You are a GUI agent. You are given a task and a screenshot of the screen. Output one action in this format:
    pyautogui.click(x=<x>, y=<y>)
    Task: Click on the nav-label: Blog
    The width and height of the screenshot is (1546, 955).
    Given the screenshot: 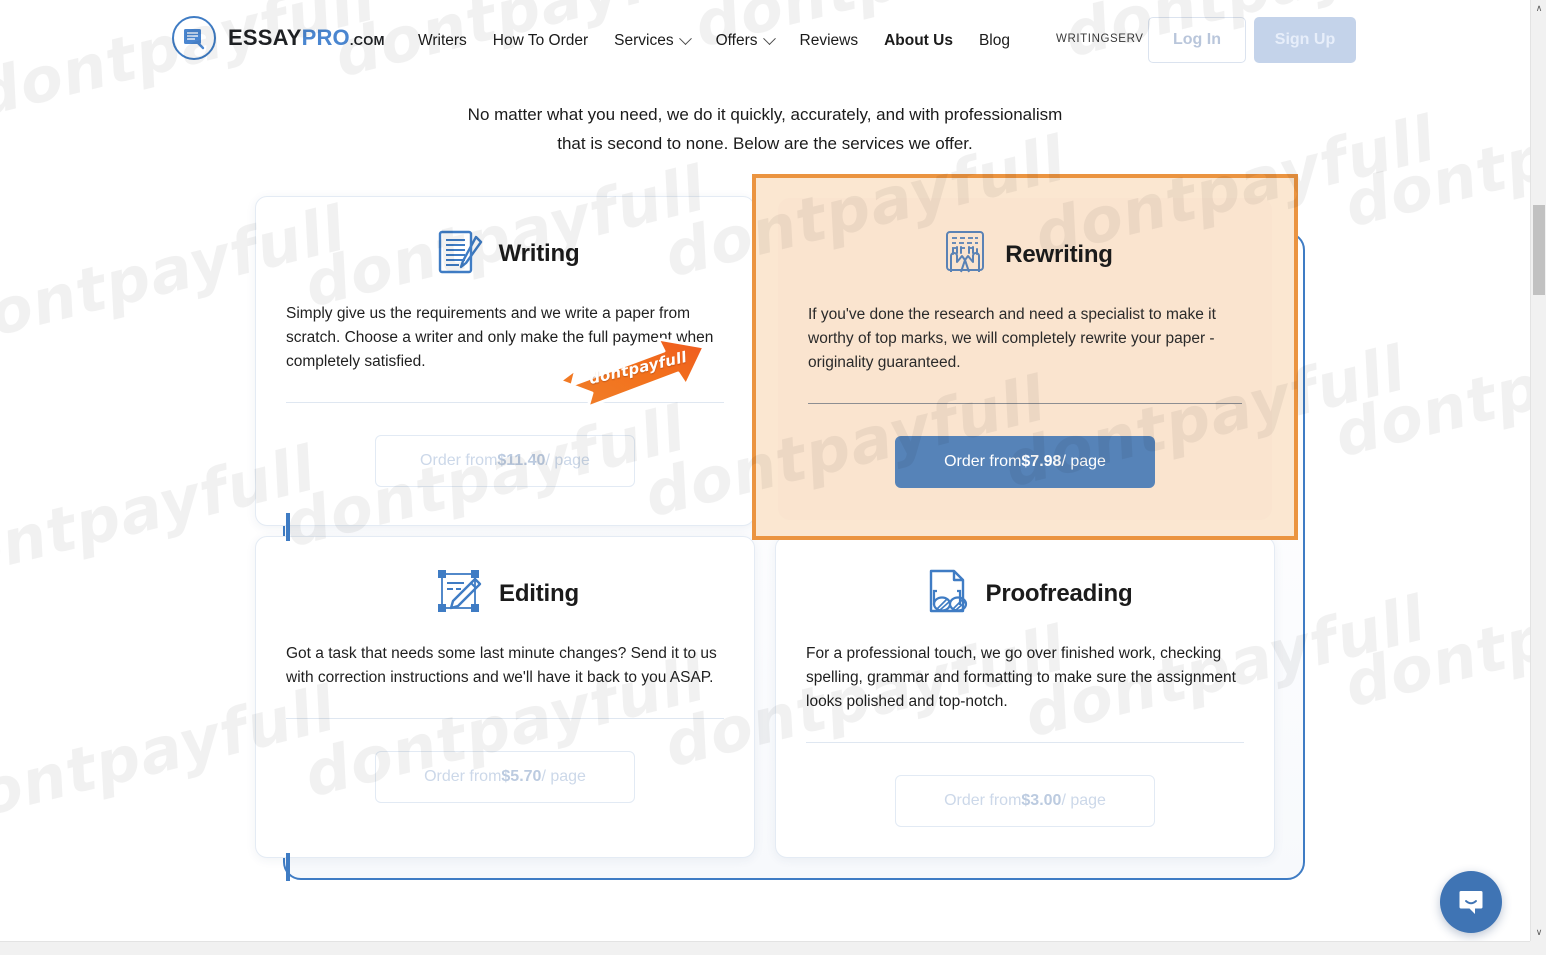 What is the action you would take?
    pyautogui.click(x=994, y=40)
    